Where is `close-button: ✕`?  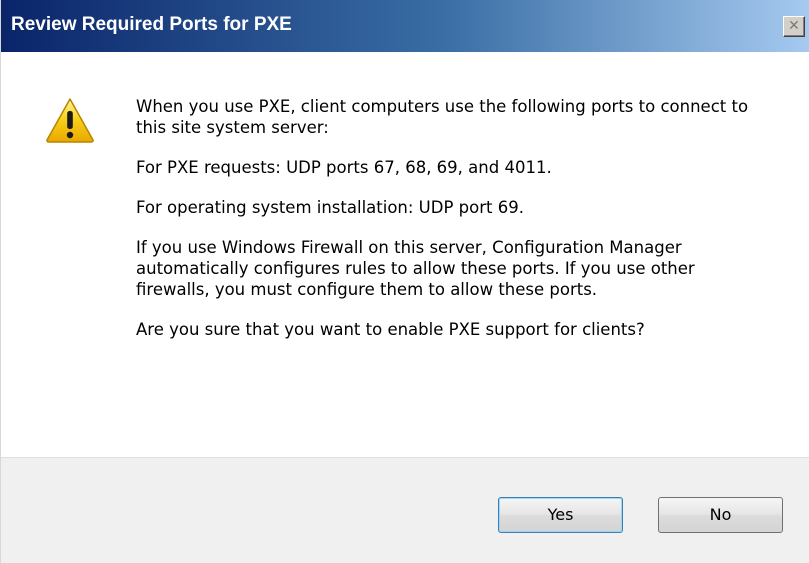
close-button: ✕ is located at coordinates (794, 26).